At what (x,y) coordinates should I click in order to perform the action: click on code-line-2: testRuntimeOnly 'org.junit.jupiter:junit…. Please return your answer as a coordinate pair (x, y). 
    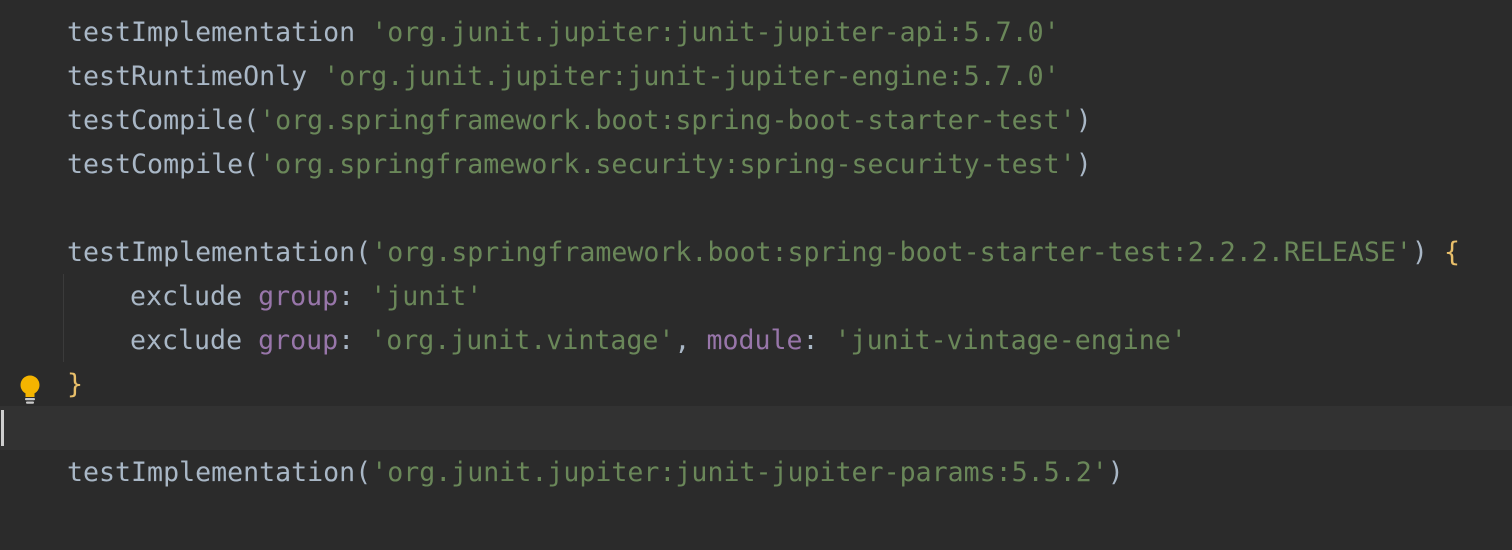
    Looking at the image, I should click on (756, 77).